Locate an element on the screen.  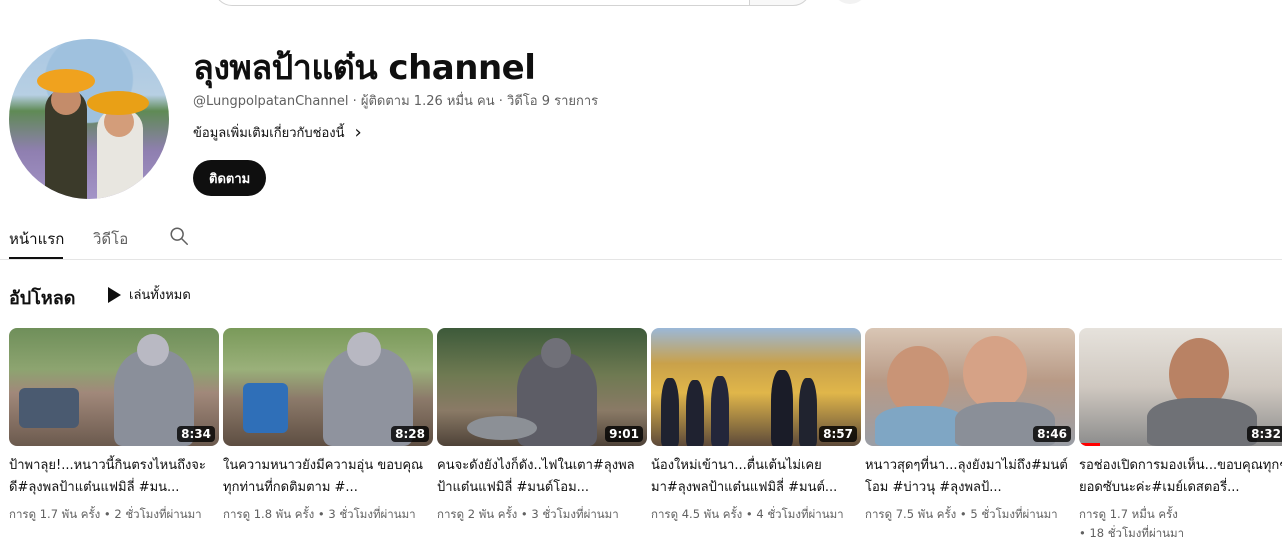
video-duration: 8:46 is located at coordinates (1052, 434).